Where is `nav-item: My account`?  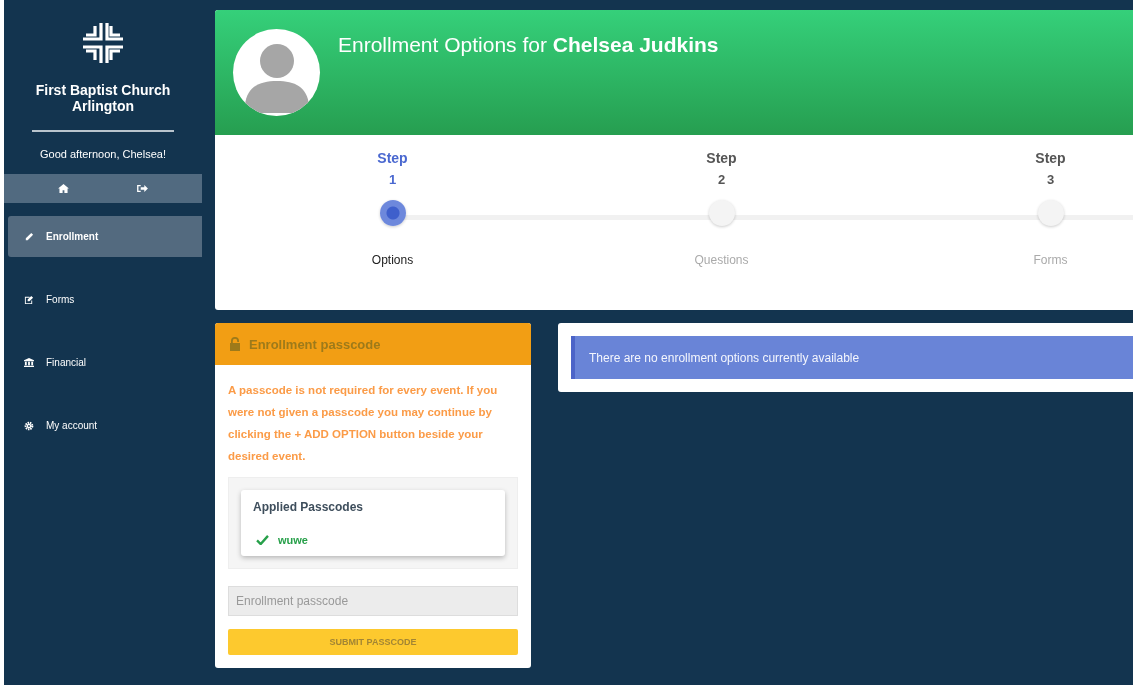 nav-item: My account is located at coordinates (105, 425).